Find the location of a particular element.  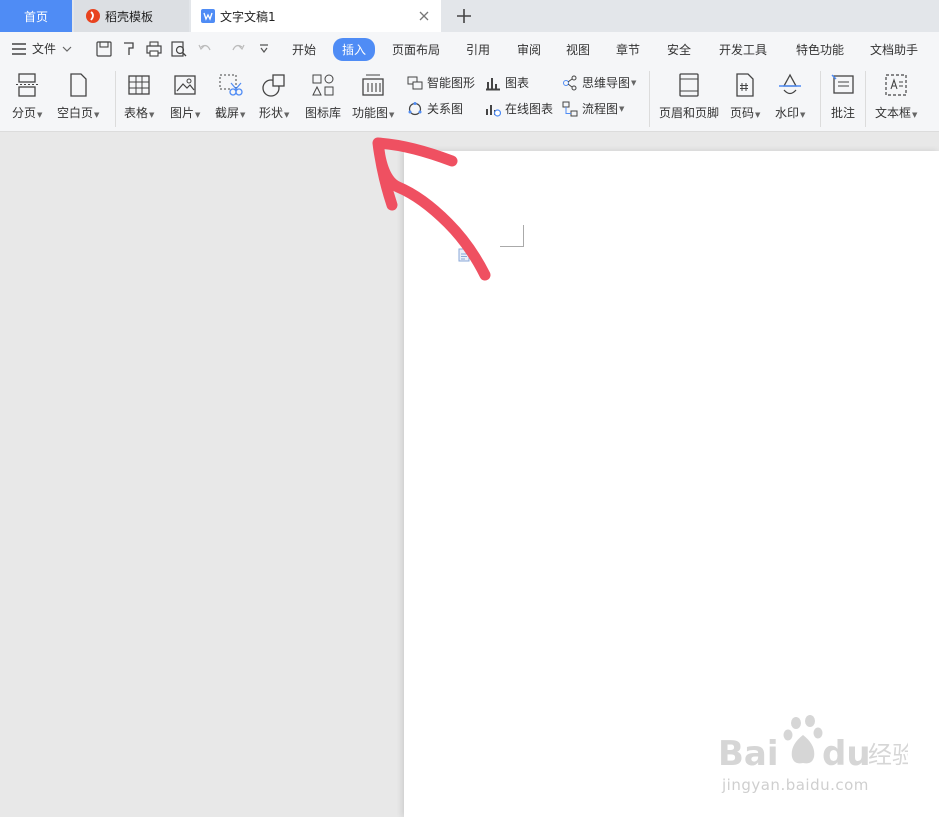

online-chart-icon is located at coordinates (493, 110).